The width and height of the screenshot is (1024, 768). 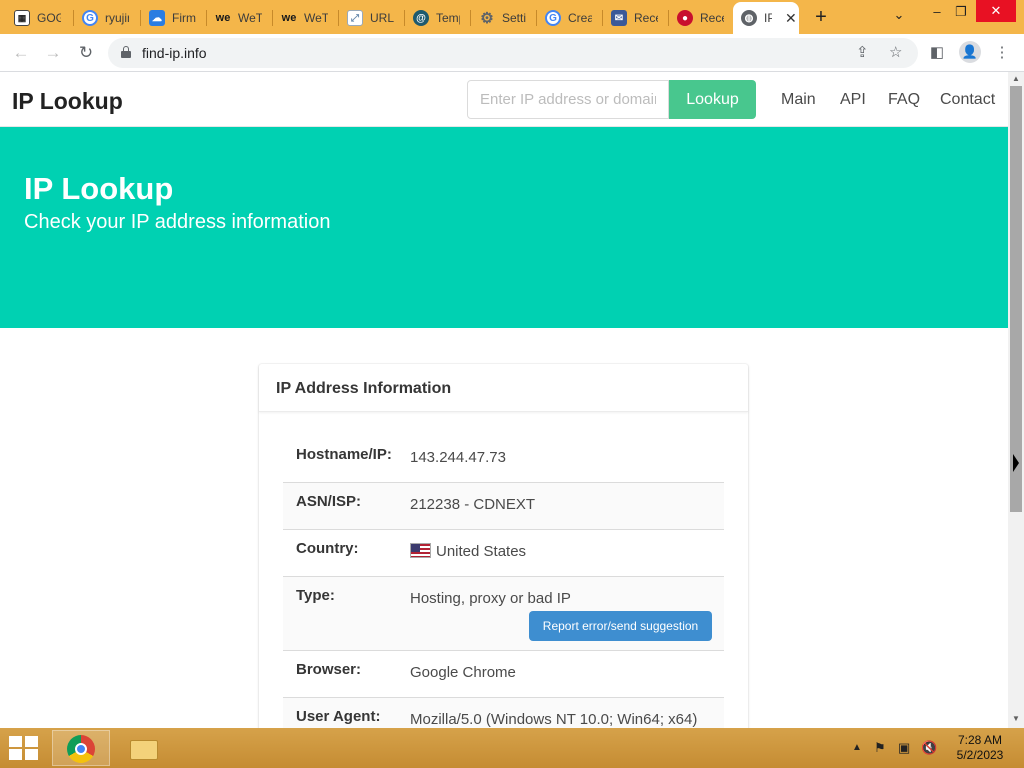 I want to click on network-icon: ▣, so click(x=904, y=748).